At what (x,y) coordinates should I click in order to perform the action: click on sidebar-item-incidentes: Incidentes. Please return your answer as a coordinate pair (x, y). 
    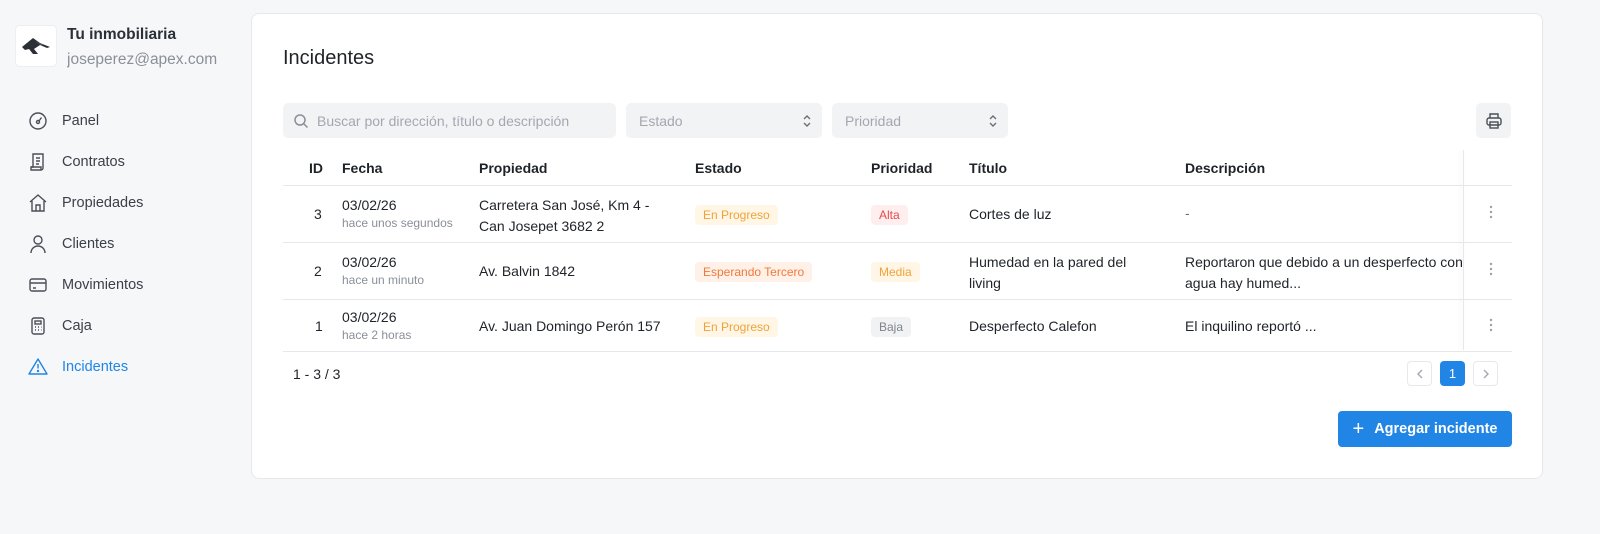
    Looking at the image, I should click on (85, 366).